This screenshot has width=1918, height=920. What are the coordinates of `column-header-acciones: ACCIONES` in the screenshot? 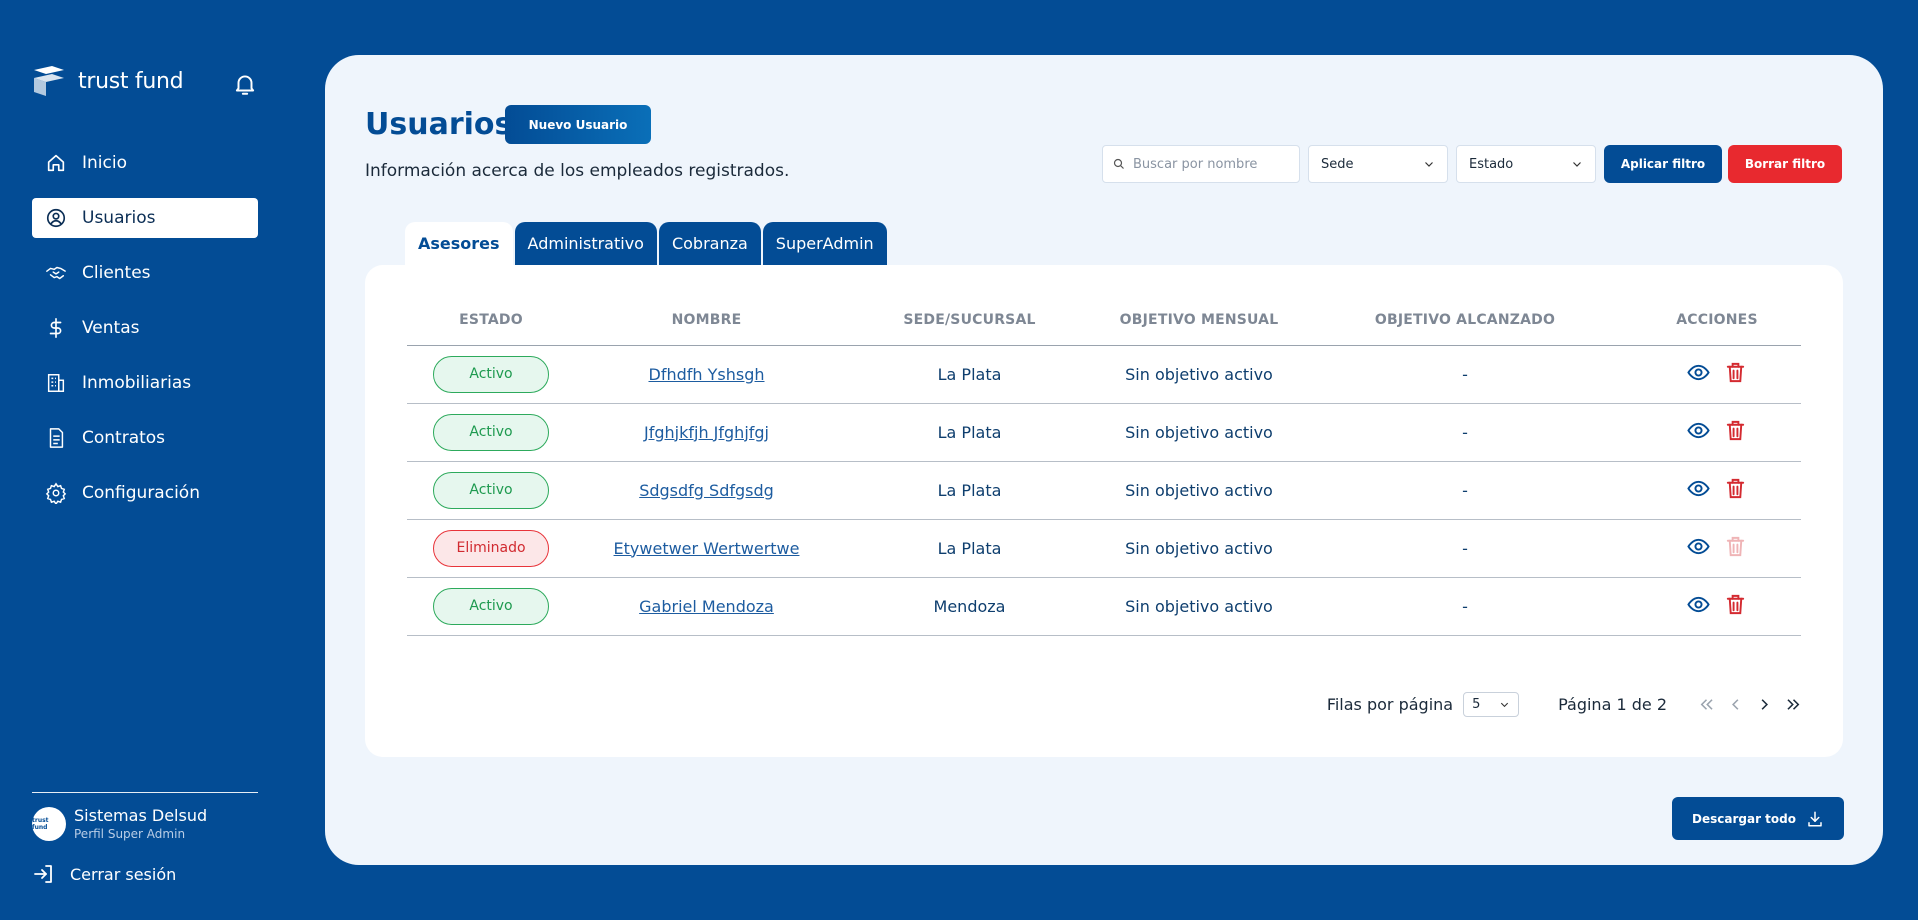 It's located at (1717, 320).